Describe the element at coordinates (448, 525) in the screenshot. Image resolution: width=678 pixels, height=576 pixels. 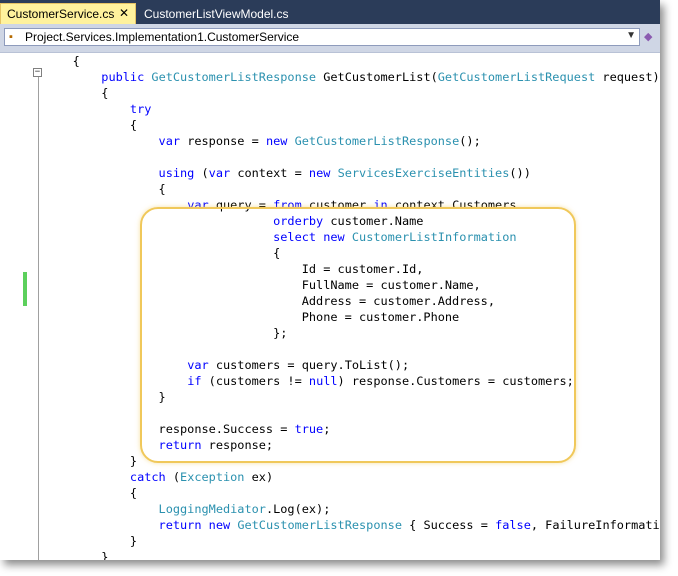
I see `code-token: { Success =` at that location.